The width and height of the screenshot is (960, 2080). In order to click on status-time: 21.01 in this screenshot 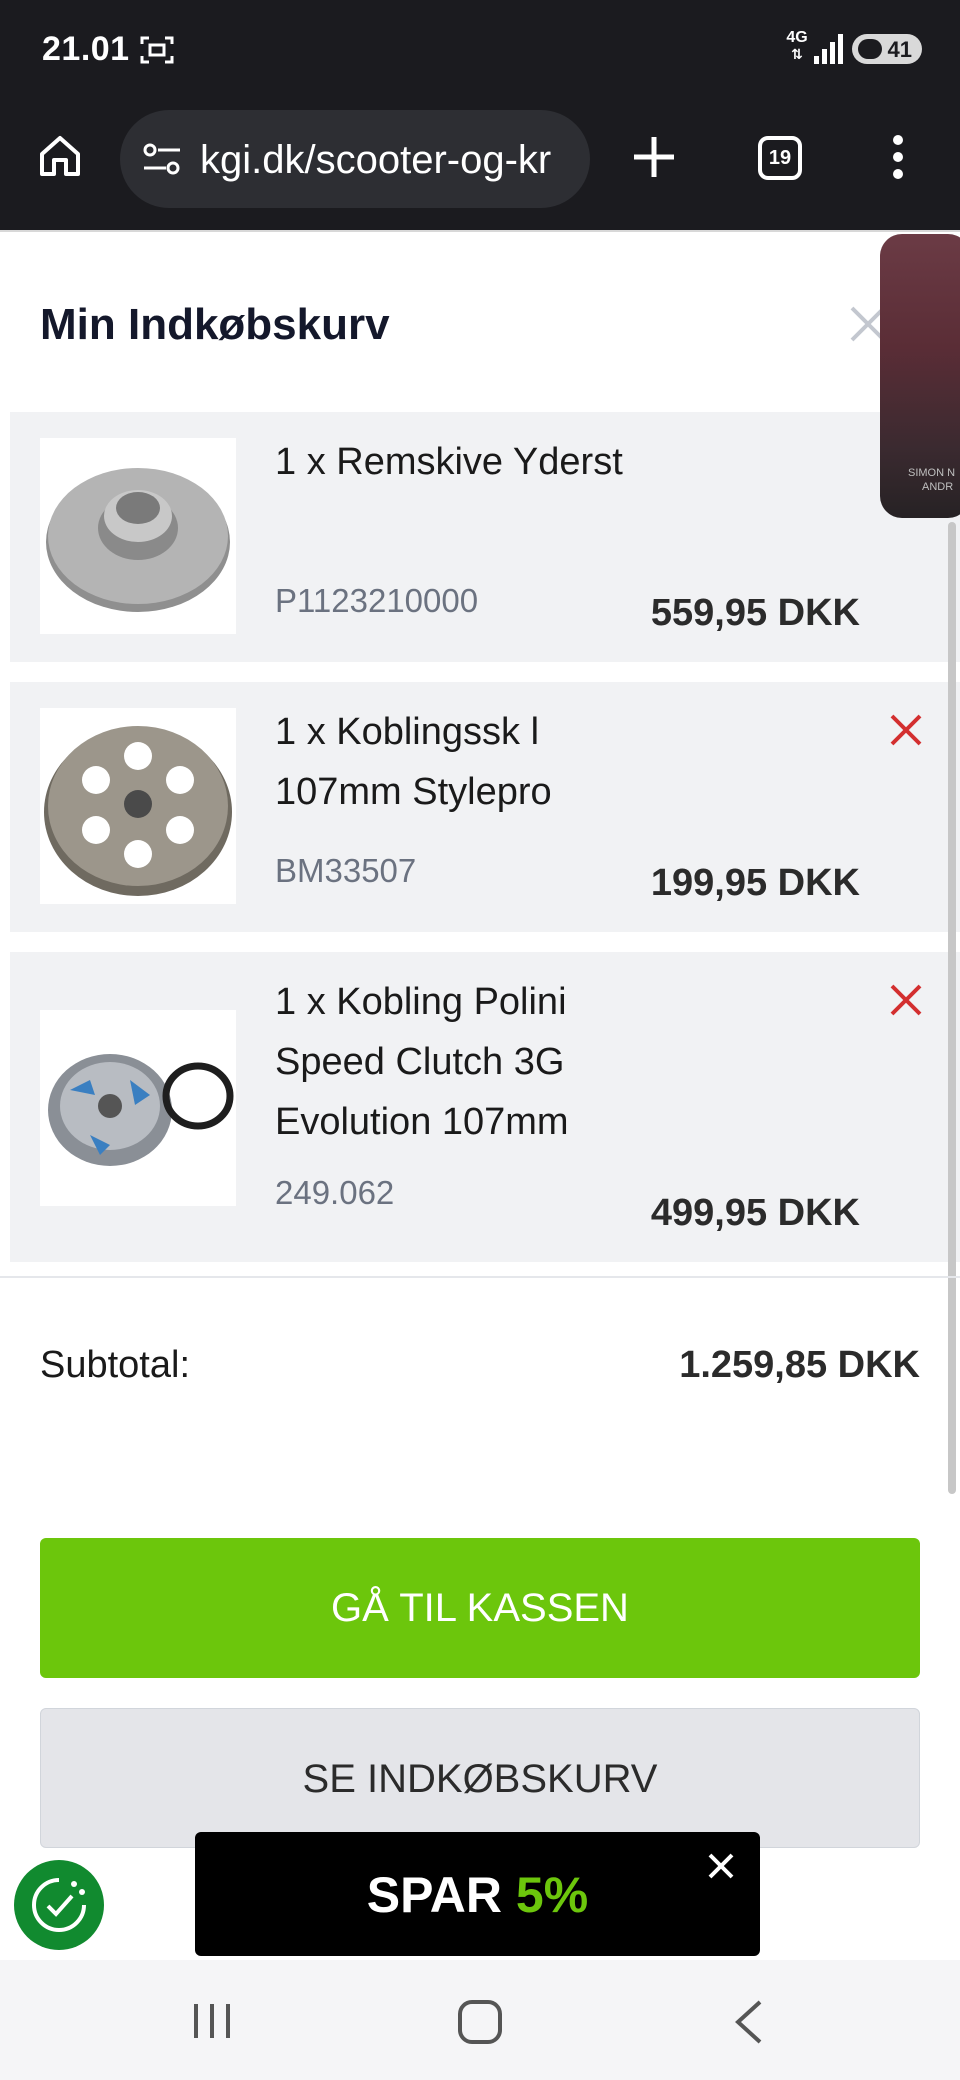, I will do `click(86, 49)`.